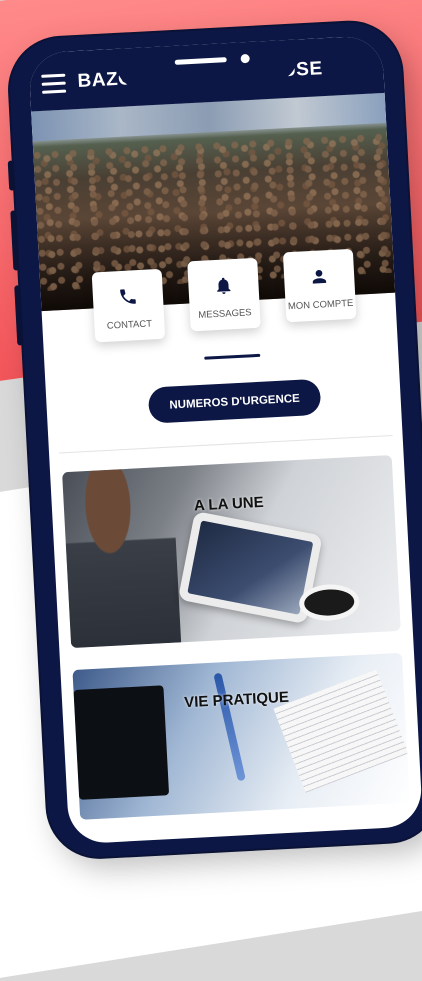 The image size is (422, 981). I want to click on contact-button: CONTACT, so click(128, 305).